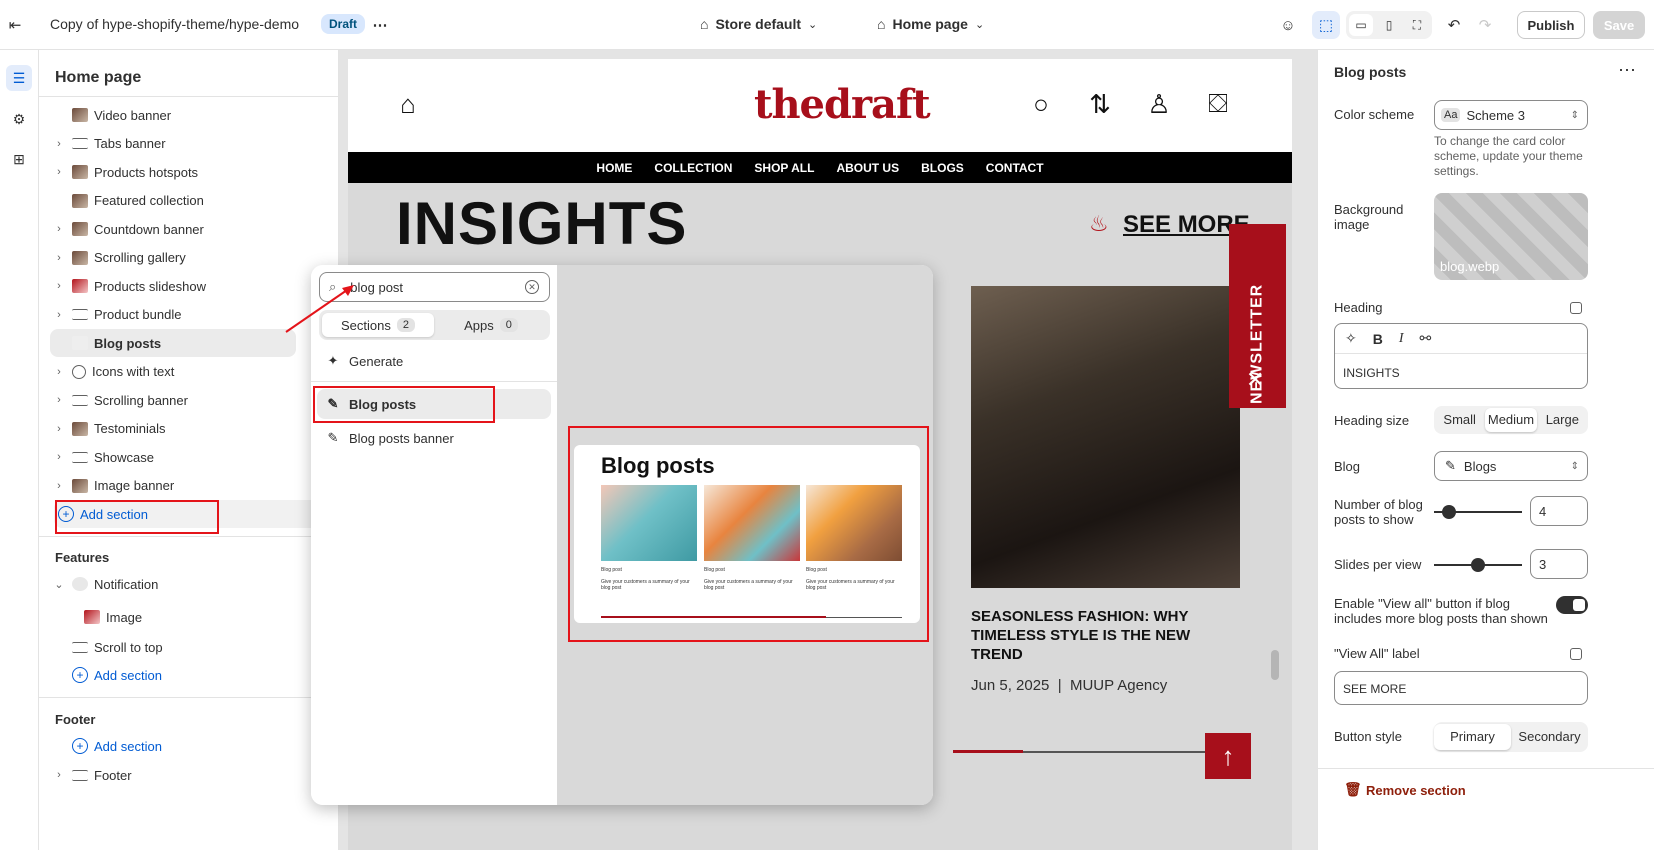 The height and width of the screenshot is (850, 1654). Describe the element at coordinates (1401, 339) in the screenshot. I see `italic-icon: I` at that location.